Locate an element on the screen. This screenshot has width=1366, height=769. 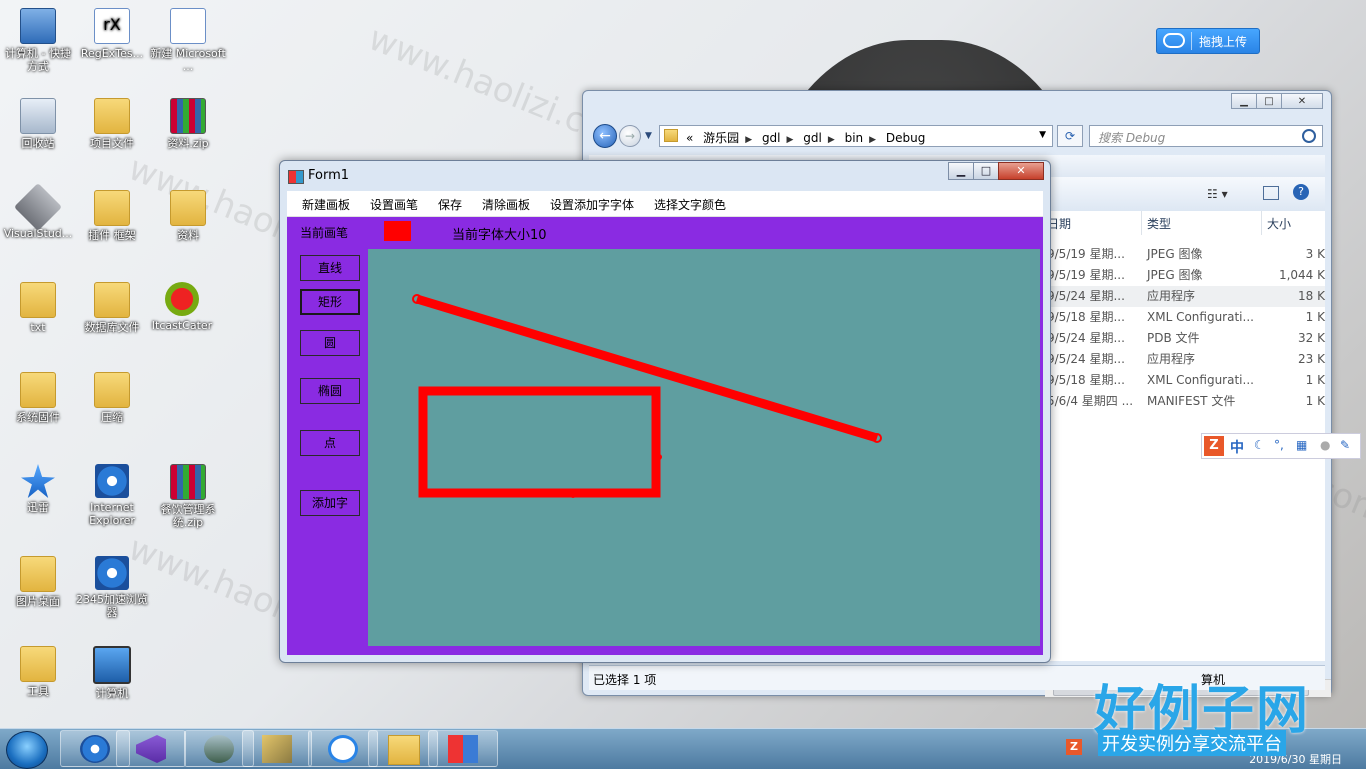
desktop-icon-2345-browser: 2345加速浏览器 is located at coordinates (112, 587).